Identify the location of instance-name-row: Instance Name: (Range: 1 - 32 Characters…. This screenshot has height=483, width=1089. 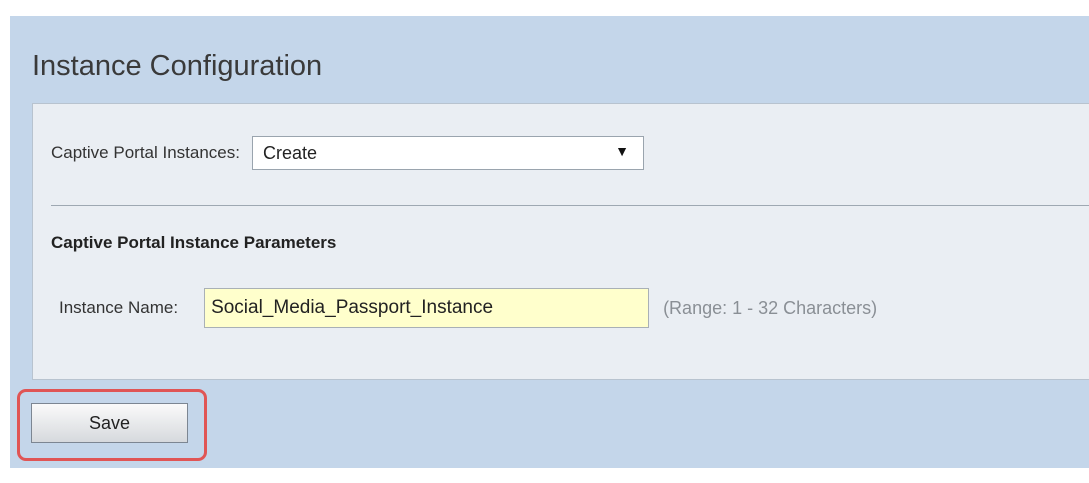
(468, 308).